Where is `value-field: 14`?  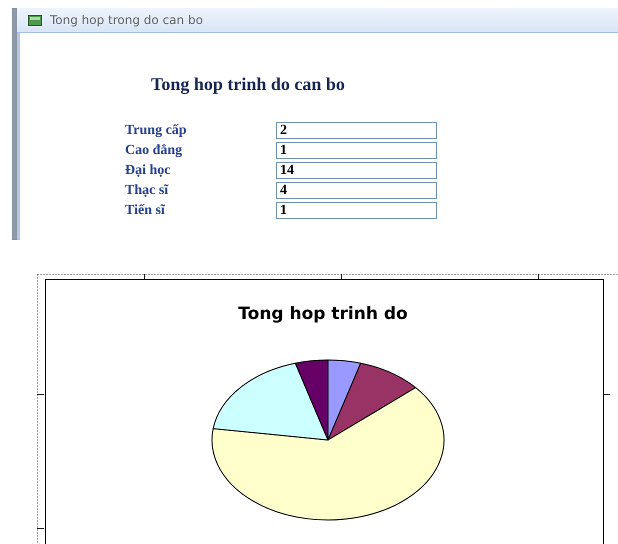 value-field: 14 is located at coordinates (356, 170).